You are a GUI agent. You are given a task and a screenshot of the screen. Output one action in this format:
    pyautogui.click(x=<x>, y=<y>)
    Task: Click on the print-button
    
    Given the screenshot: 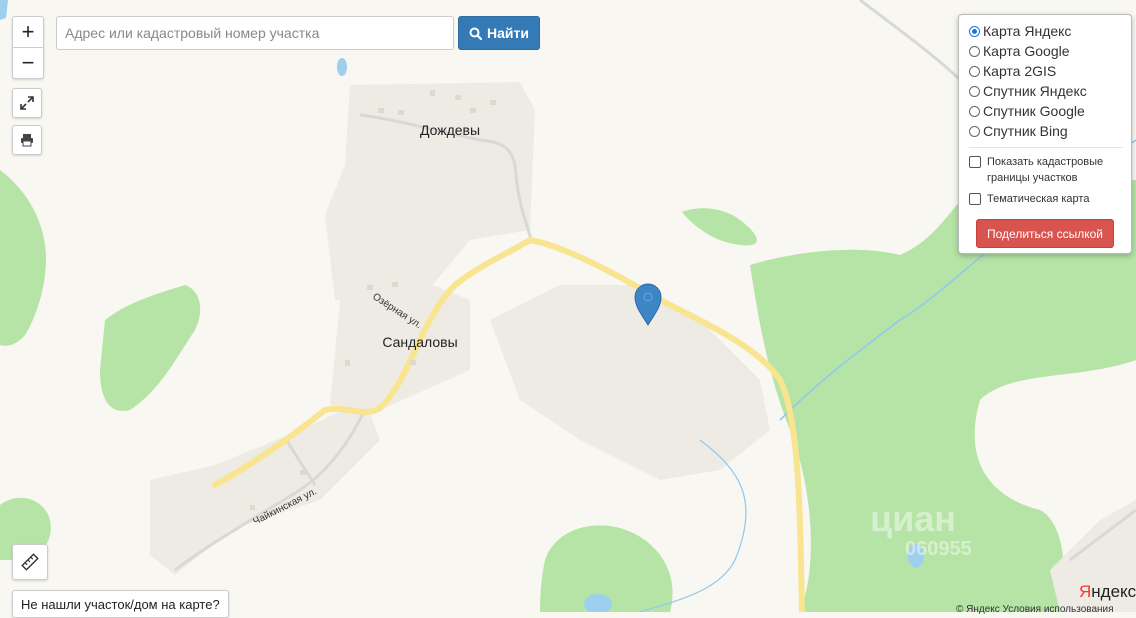 What is the action you would take?
    pyautogui.click(x=27, y=140)
    